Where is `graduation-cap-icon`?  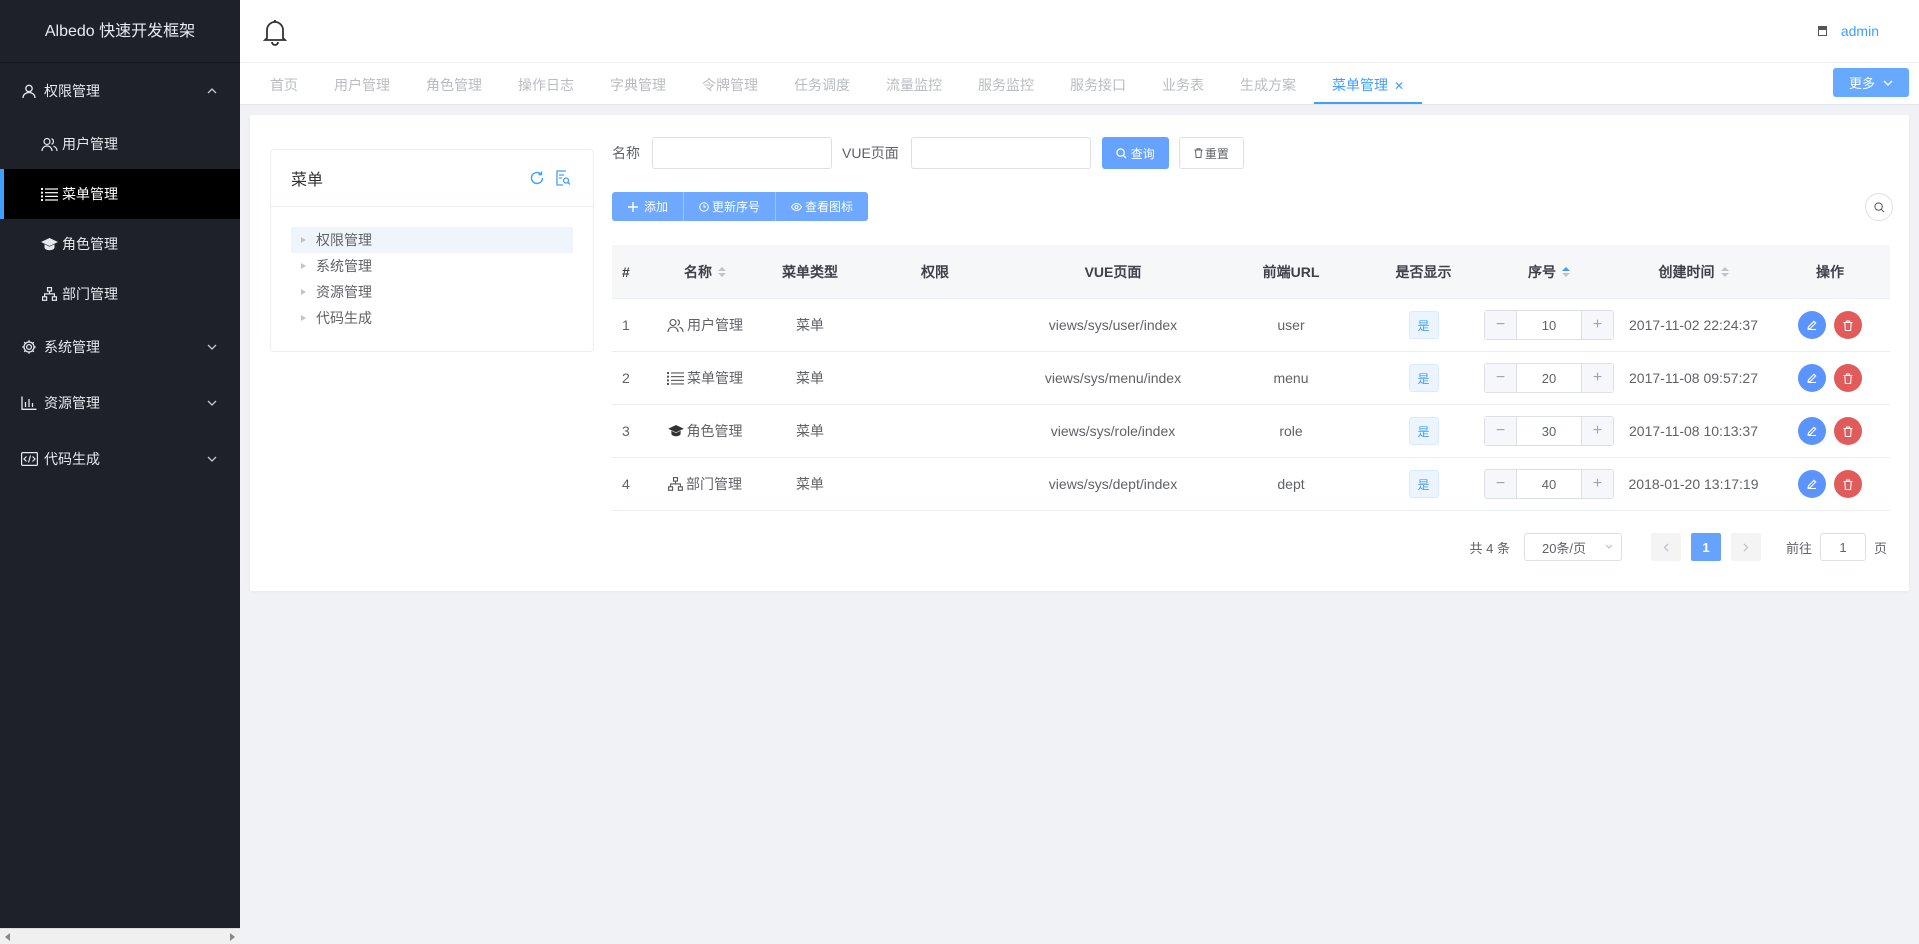 graduation-cap-icon is located at coordinates (675, 431).